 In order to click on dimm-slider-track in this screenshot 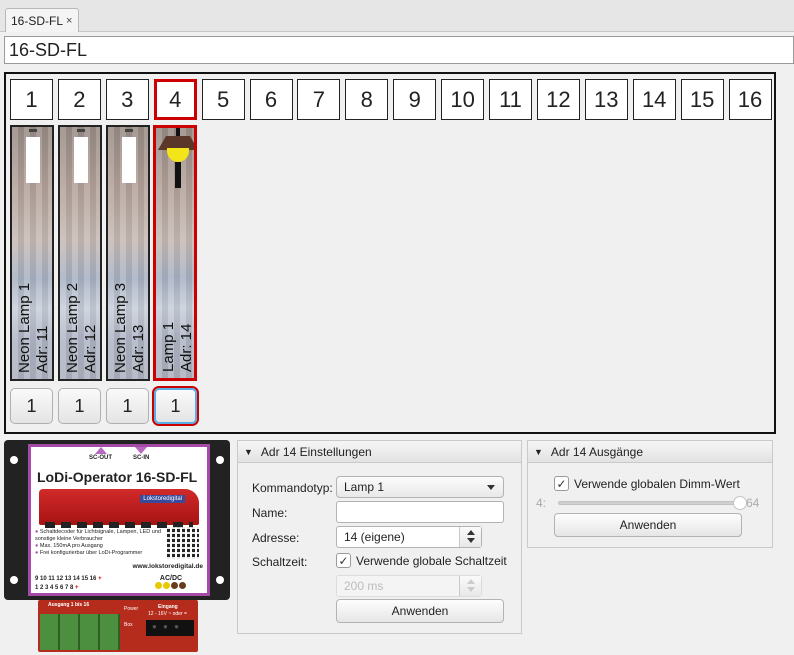, I will do `click(649, 503)`.